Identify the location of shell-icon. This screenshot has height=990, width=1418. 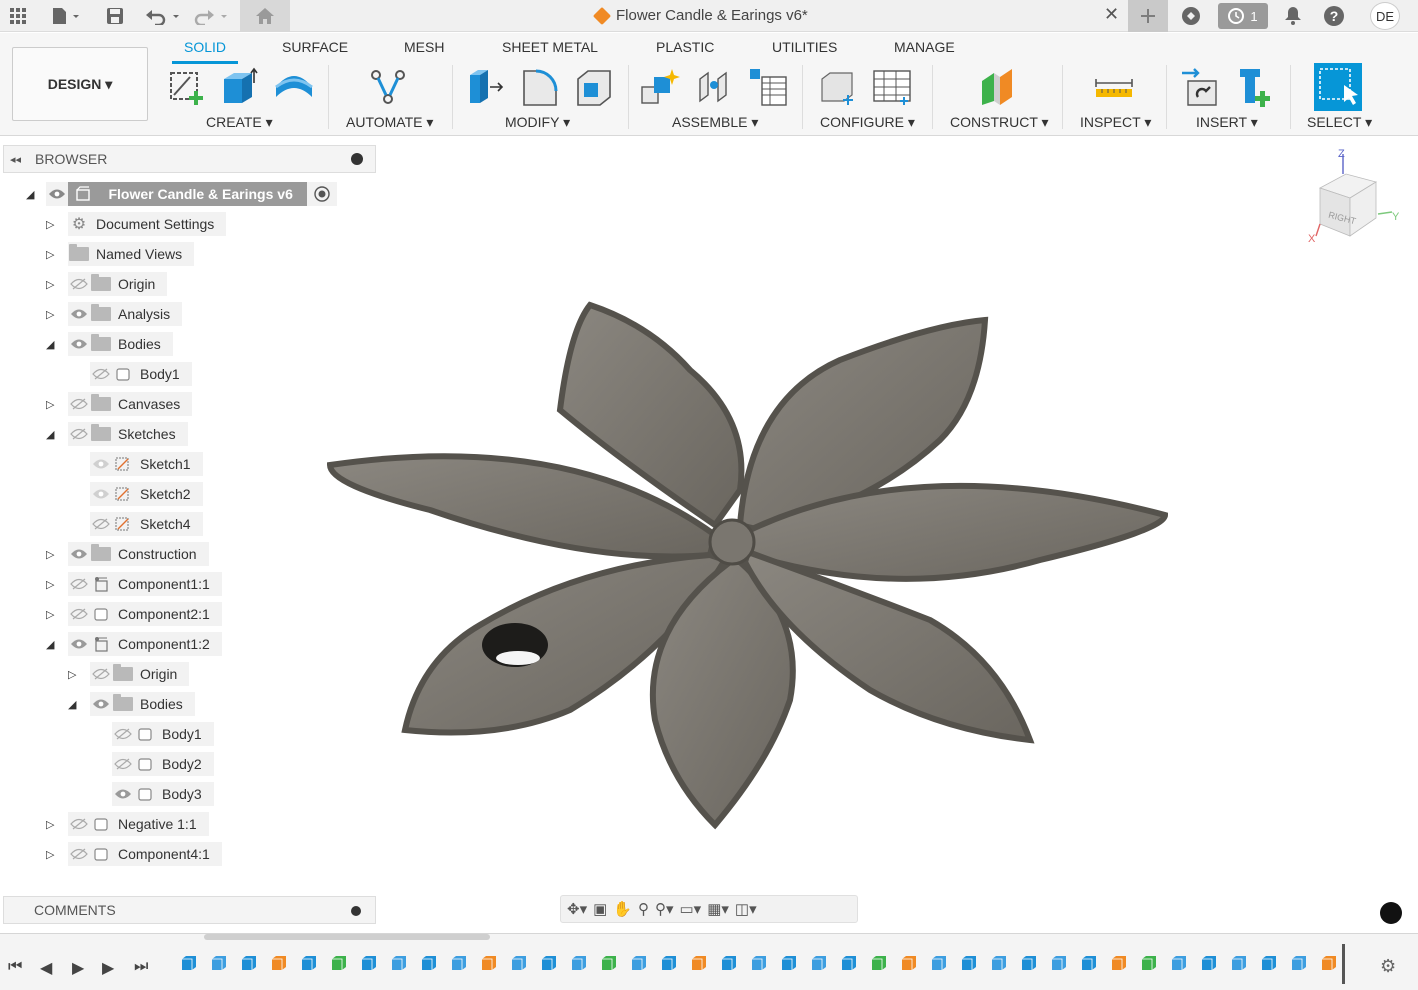
(594, 87).